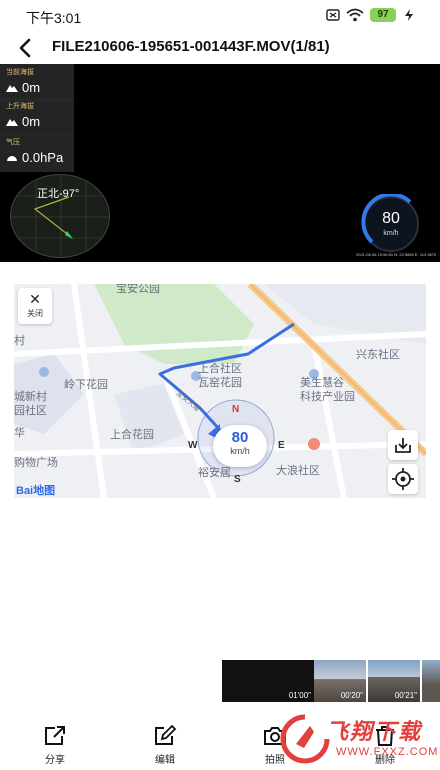 This screenshot has height=770, width=440. What do you see at coordinates (378, 355) in the screenshot?
I see `poi-label: 兴东社区` at bounding box center [378, 355].